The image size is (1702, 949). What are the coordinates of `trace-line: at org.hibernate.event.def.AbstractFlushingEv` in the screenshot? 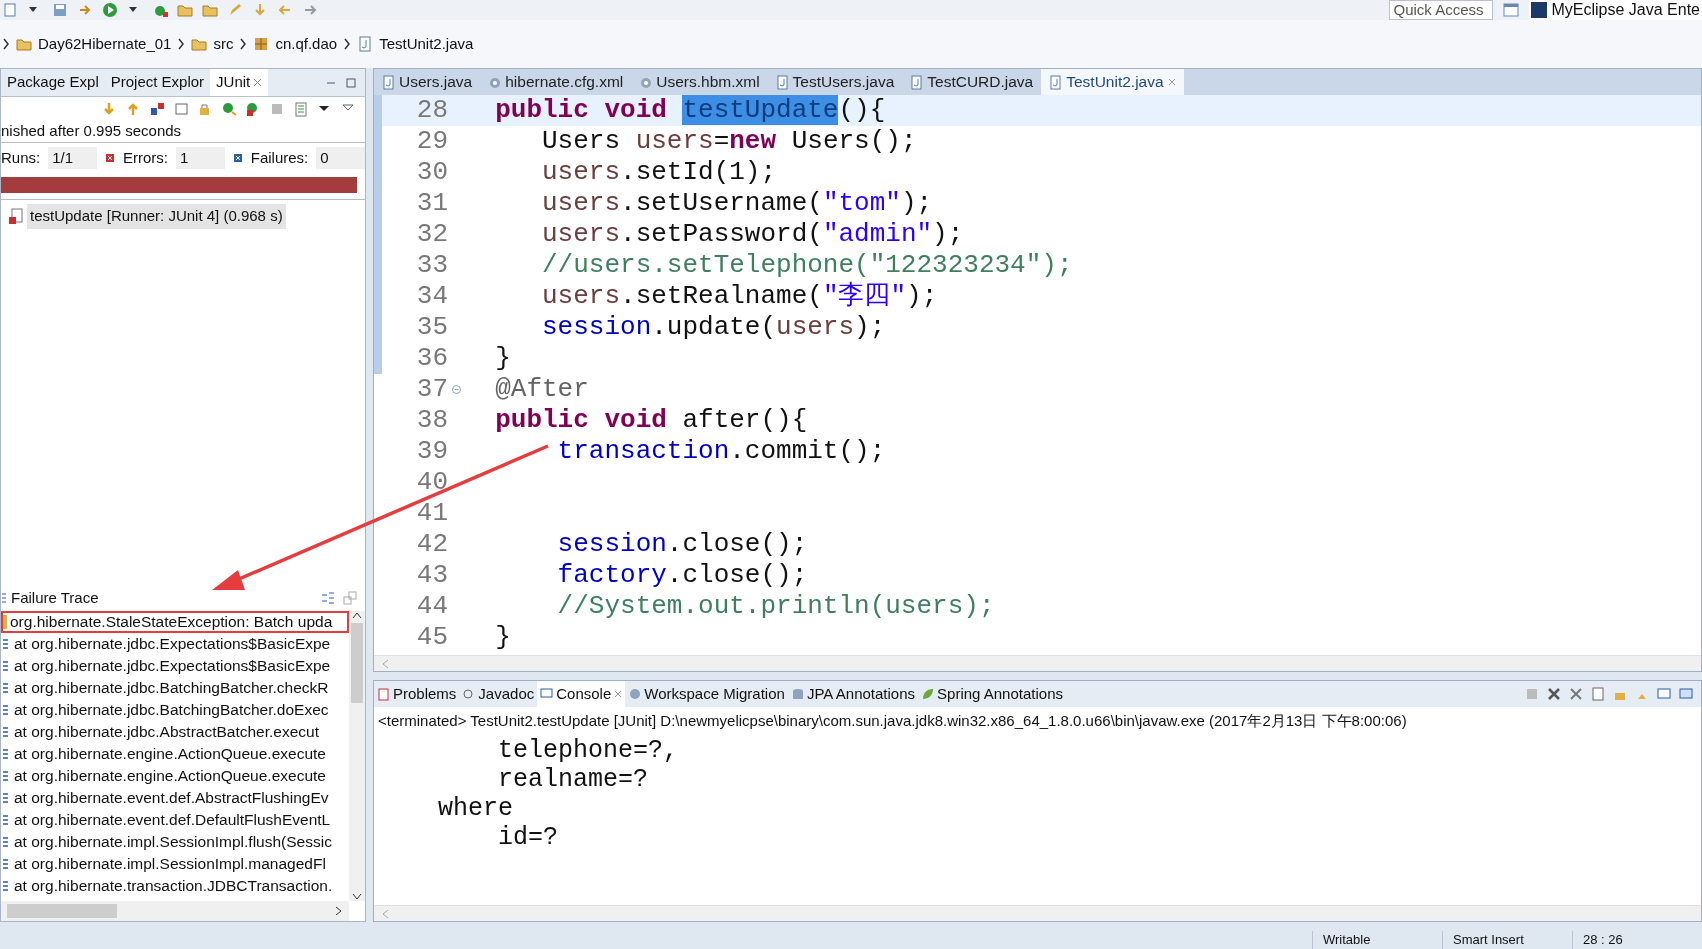 It's located at (175, 798).